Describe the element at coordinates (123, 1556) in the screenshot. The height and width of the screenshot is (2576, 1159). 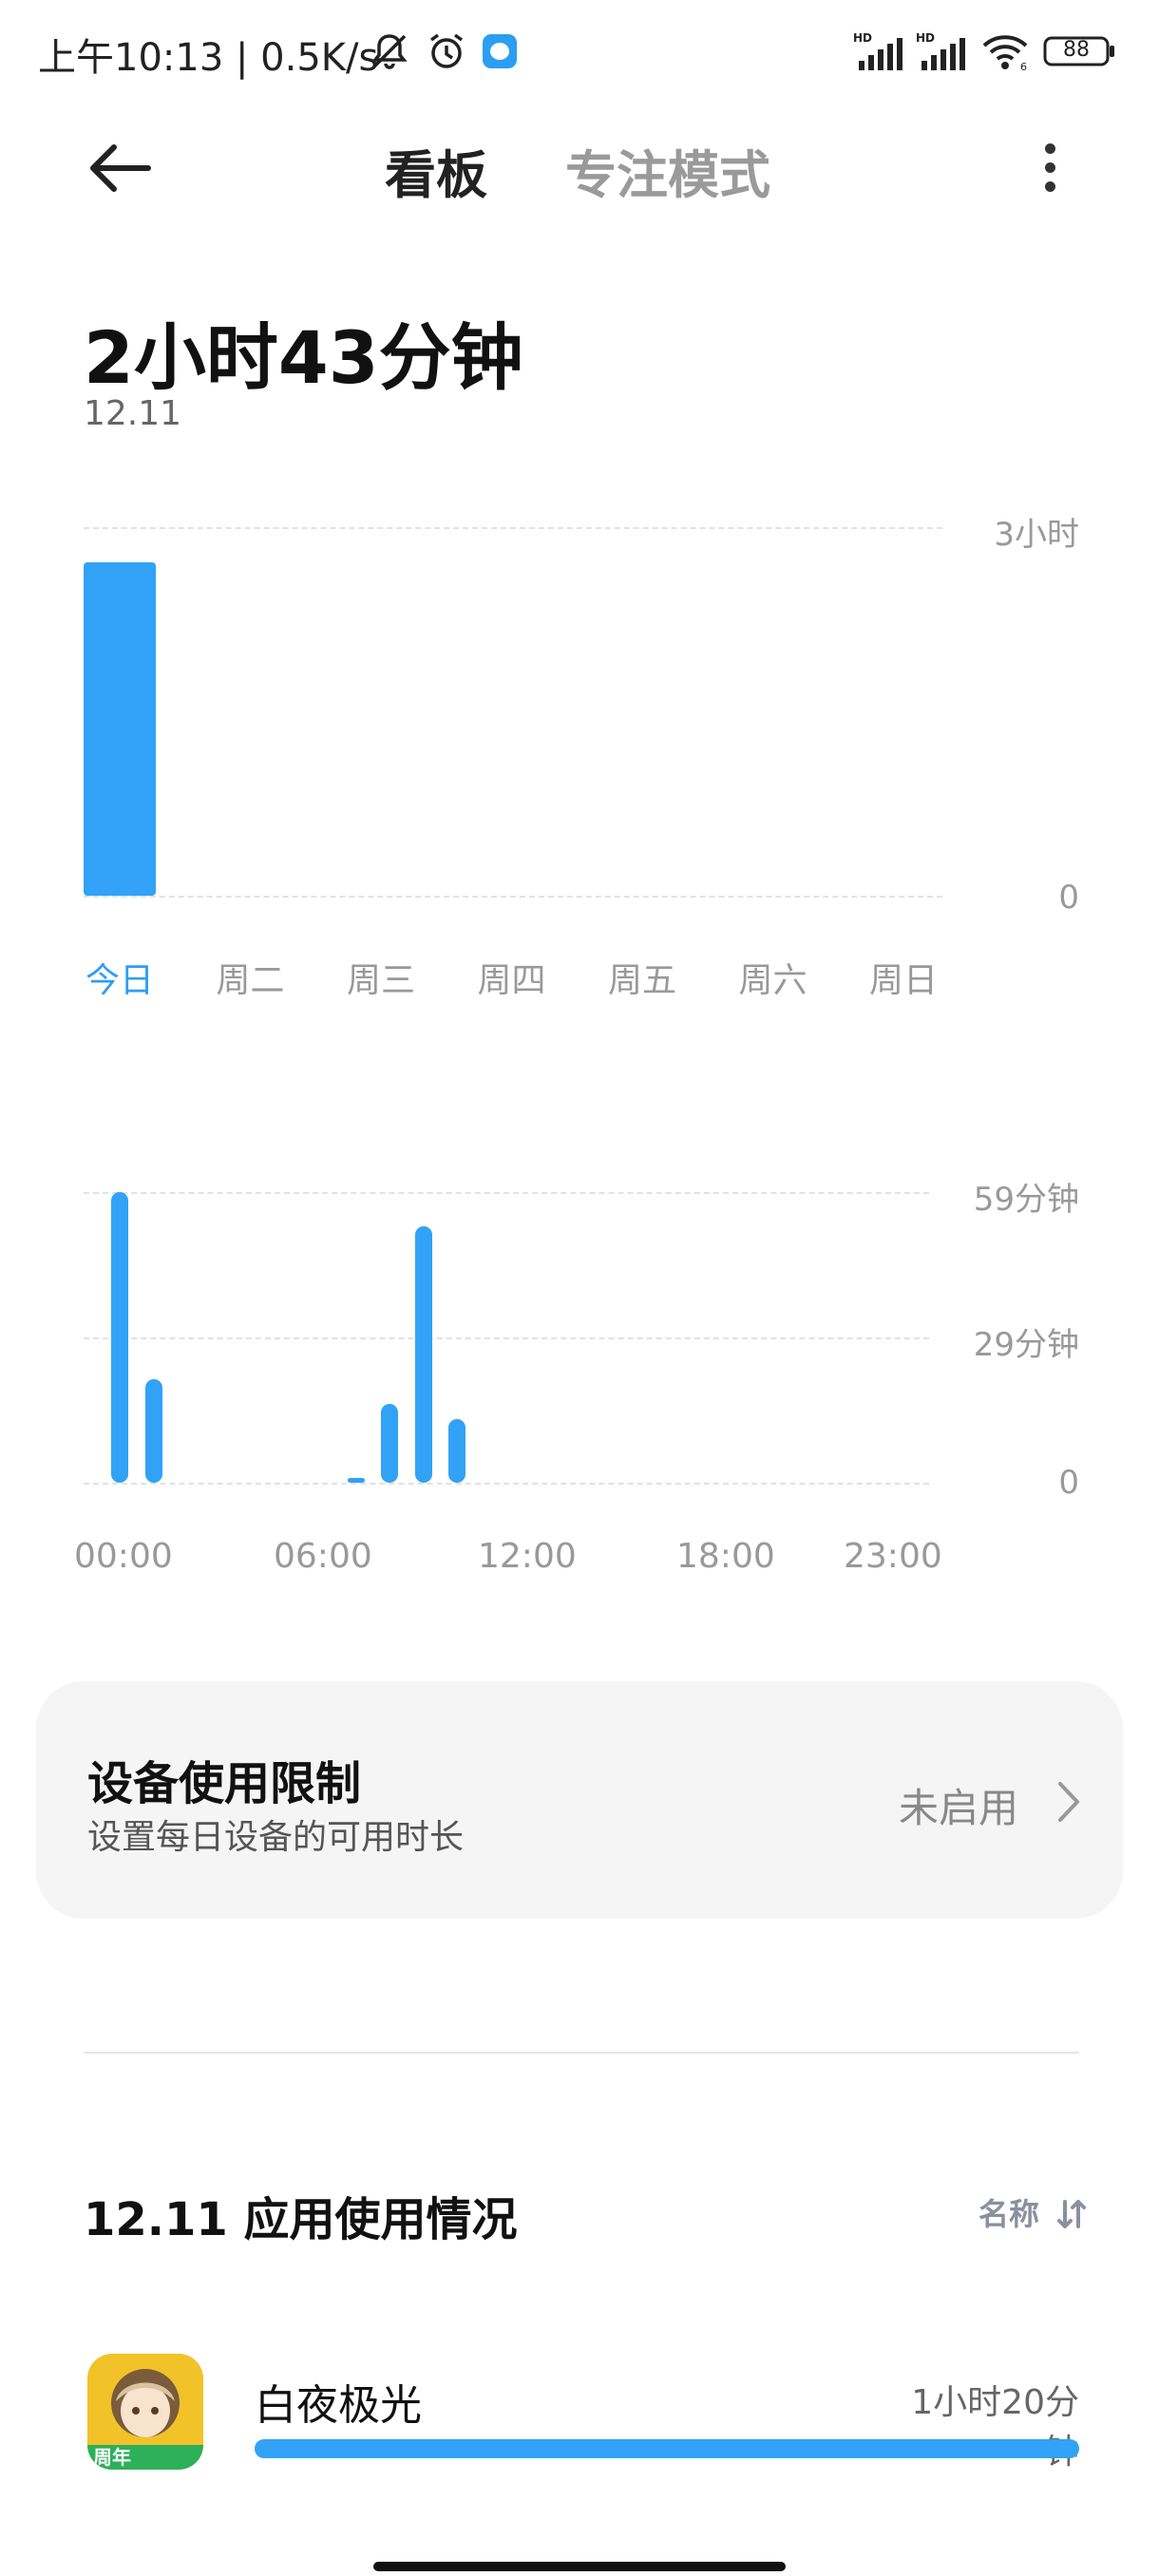
I see `hourly-x-tick: 00:00` at that location.